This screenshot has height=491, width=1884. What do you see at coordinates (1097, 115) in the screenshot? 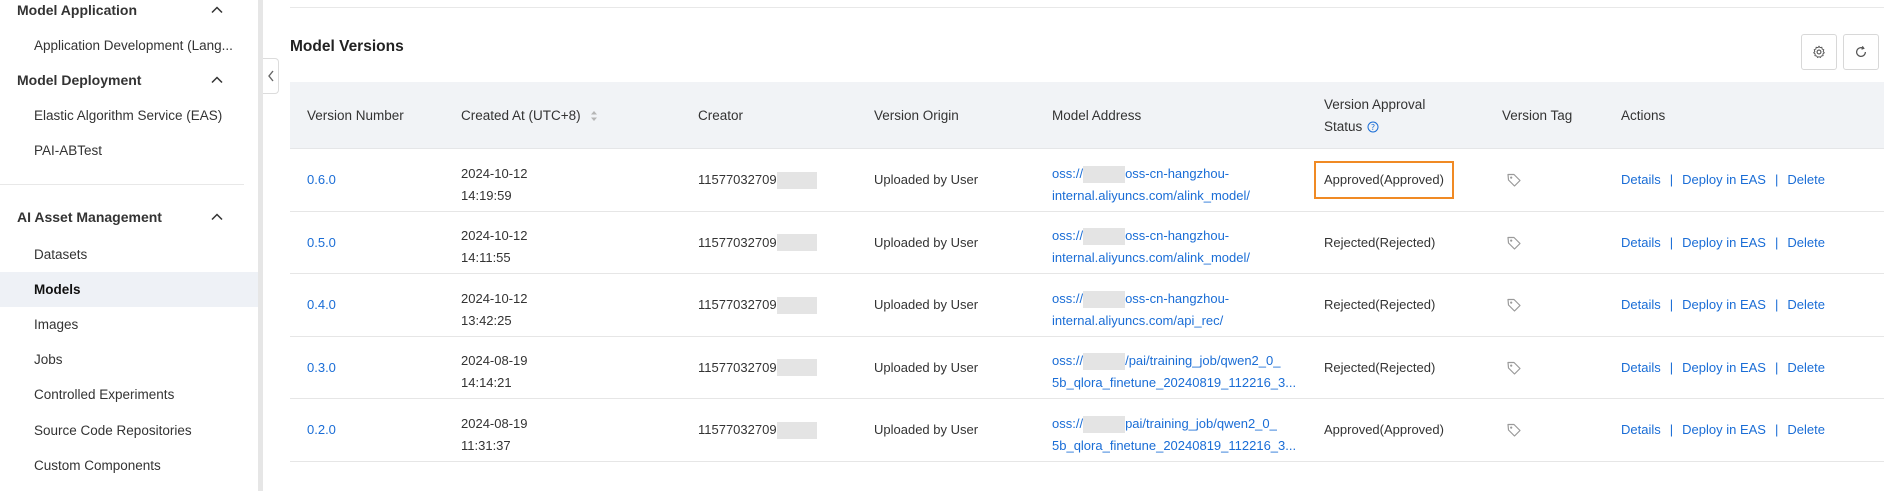
I see `column-header-model-address: Model Address` at bounding box center [1097, 115].